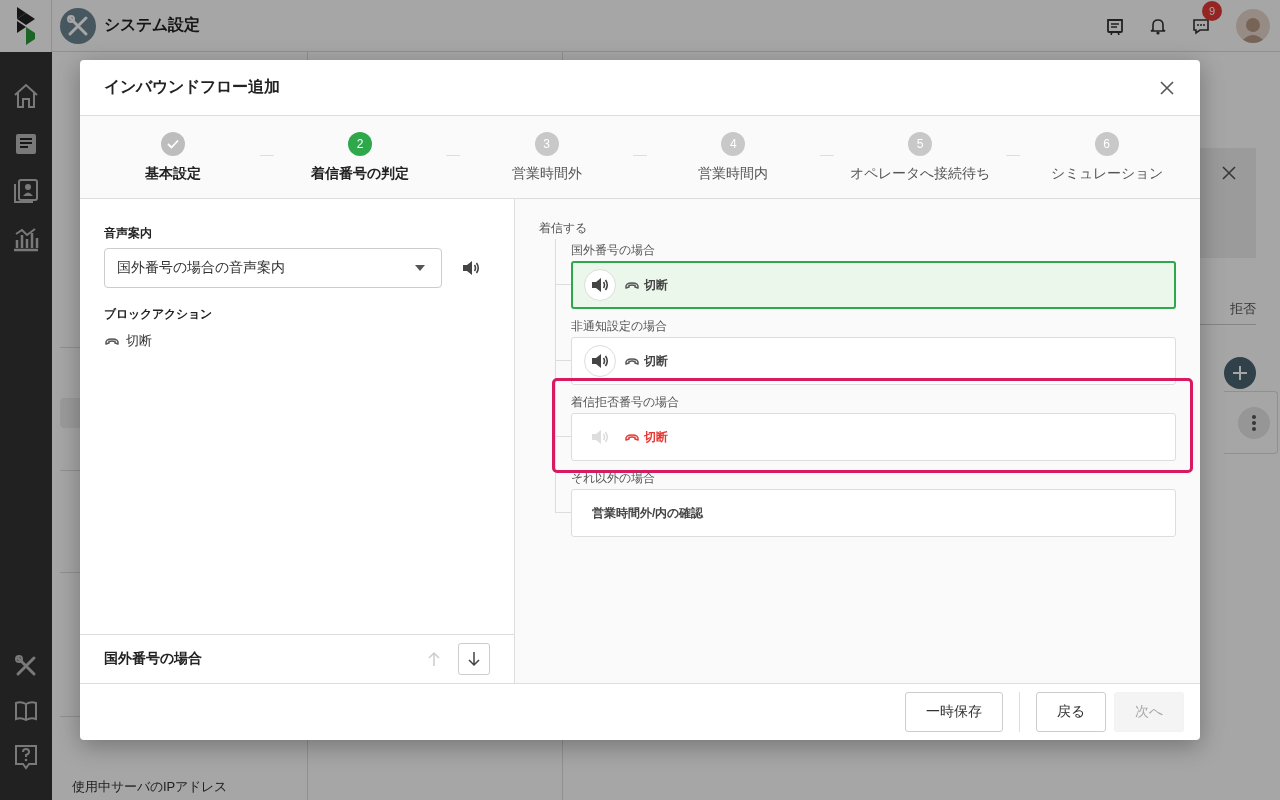 The image size is (1280, 800). I want to click on help-icon, so click(26, 757).